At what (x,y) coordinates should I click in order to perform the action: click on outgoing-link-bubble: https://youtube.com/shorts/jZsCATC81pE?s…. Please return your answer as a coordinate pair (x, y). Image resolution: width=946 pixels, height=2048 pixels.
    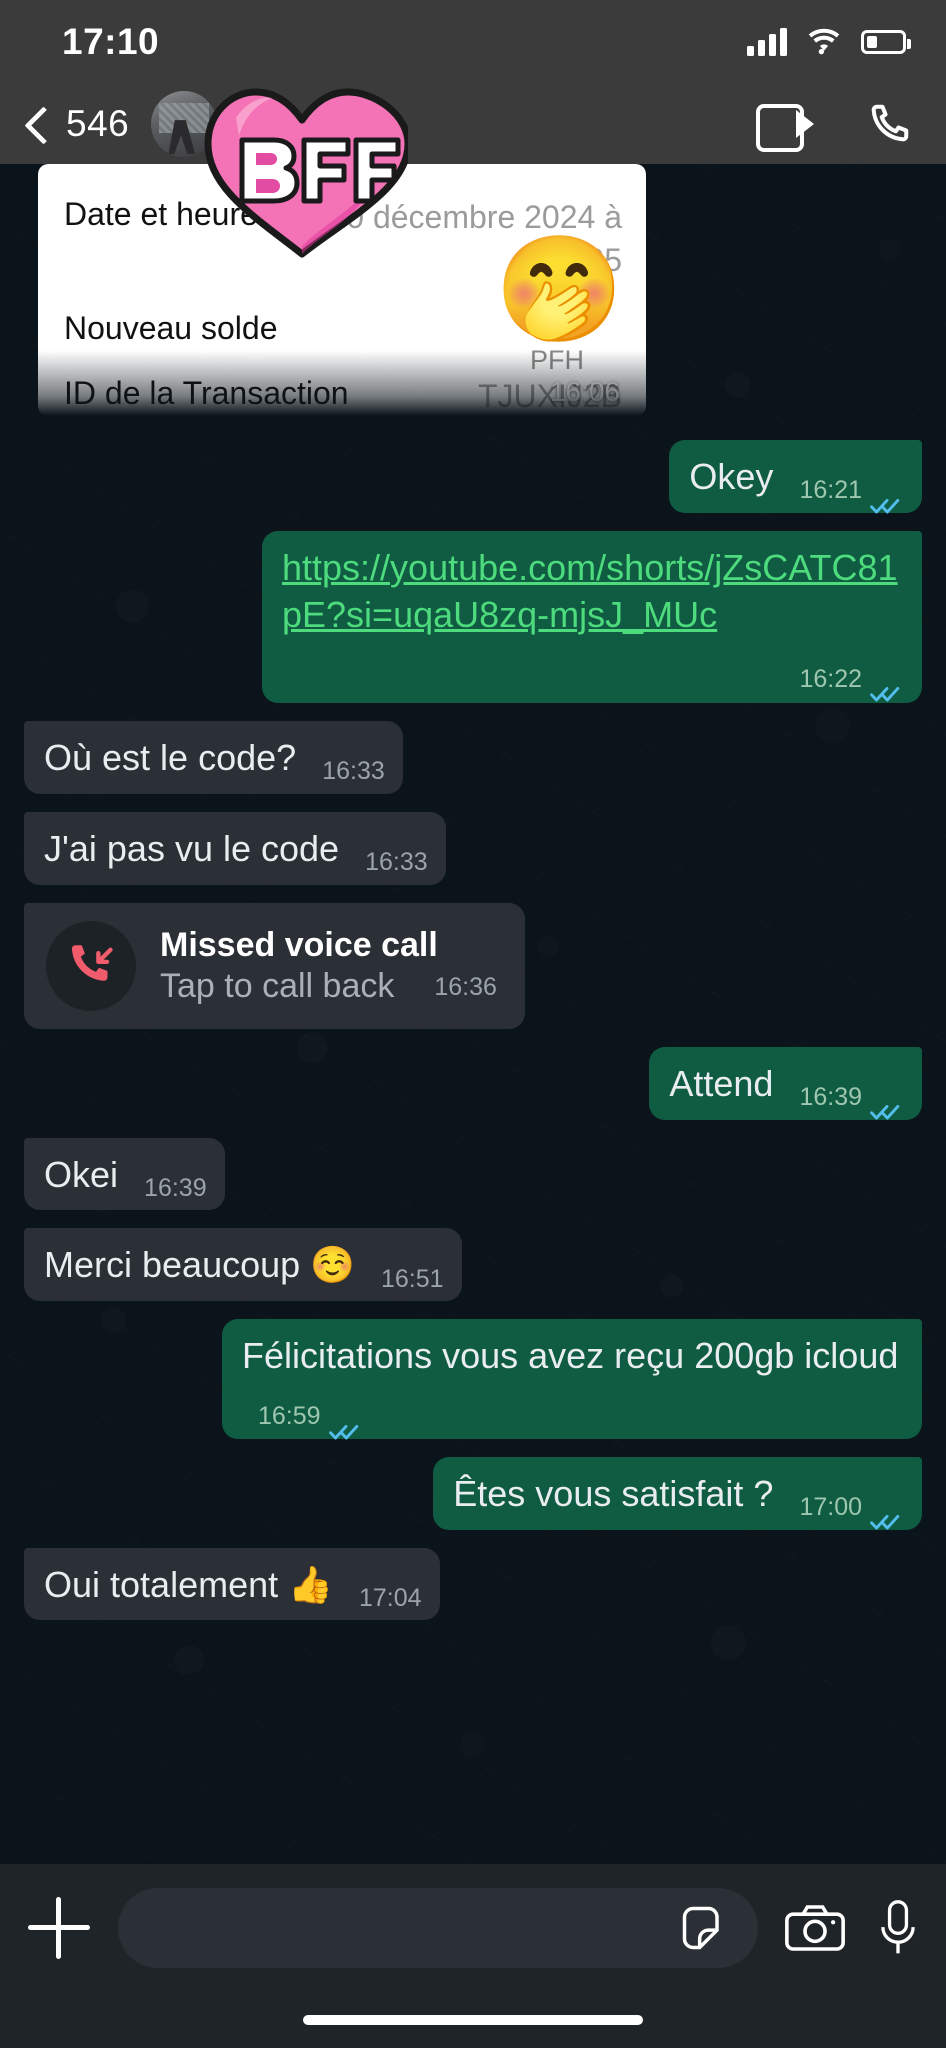
    Looking at the image, I should click on (592, 617).